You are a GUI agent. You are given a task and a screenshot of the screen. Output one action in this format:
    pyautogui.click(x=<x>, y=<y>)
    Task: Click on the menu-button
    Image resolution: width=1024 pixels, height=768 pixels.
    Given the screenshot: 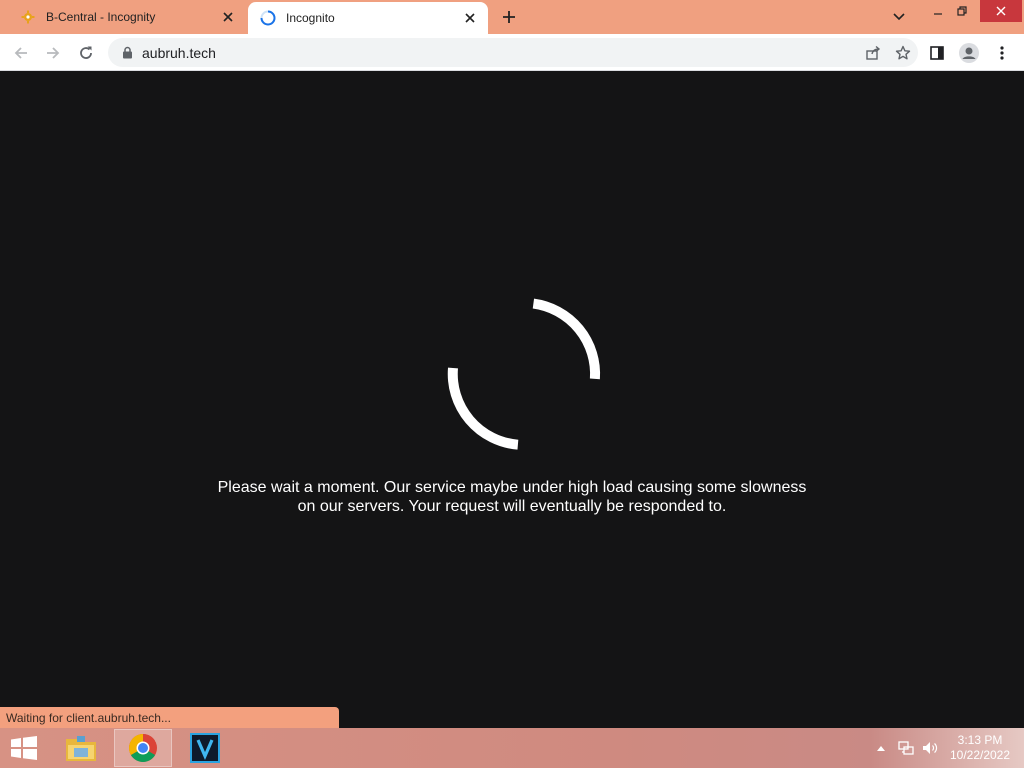 What is the action you would take?
    pyautogui.click(x=1002, y=53)
    